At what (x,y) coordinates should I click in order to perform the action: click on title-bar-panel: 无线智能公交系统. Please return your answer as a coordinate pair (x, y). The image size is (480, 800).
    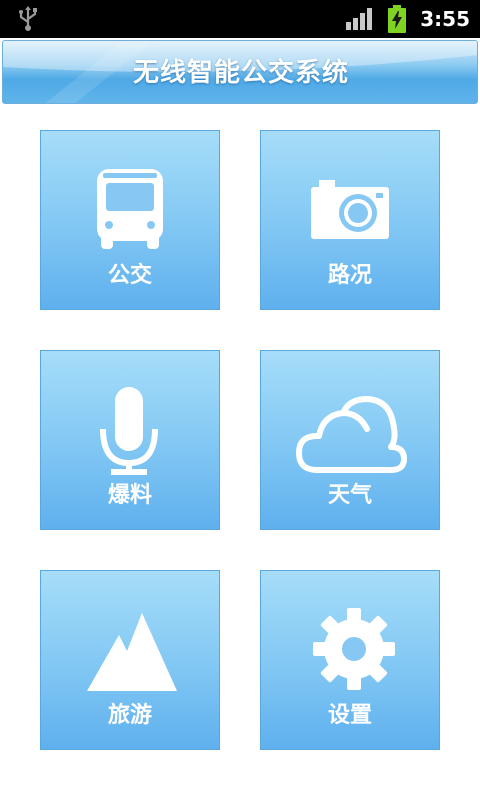
    Looking at the image, I should click on (240, 72).